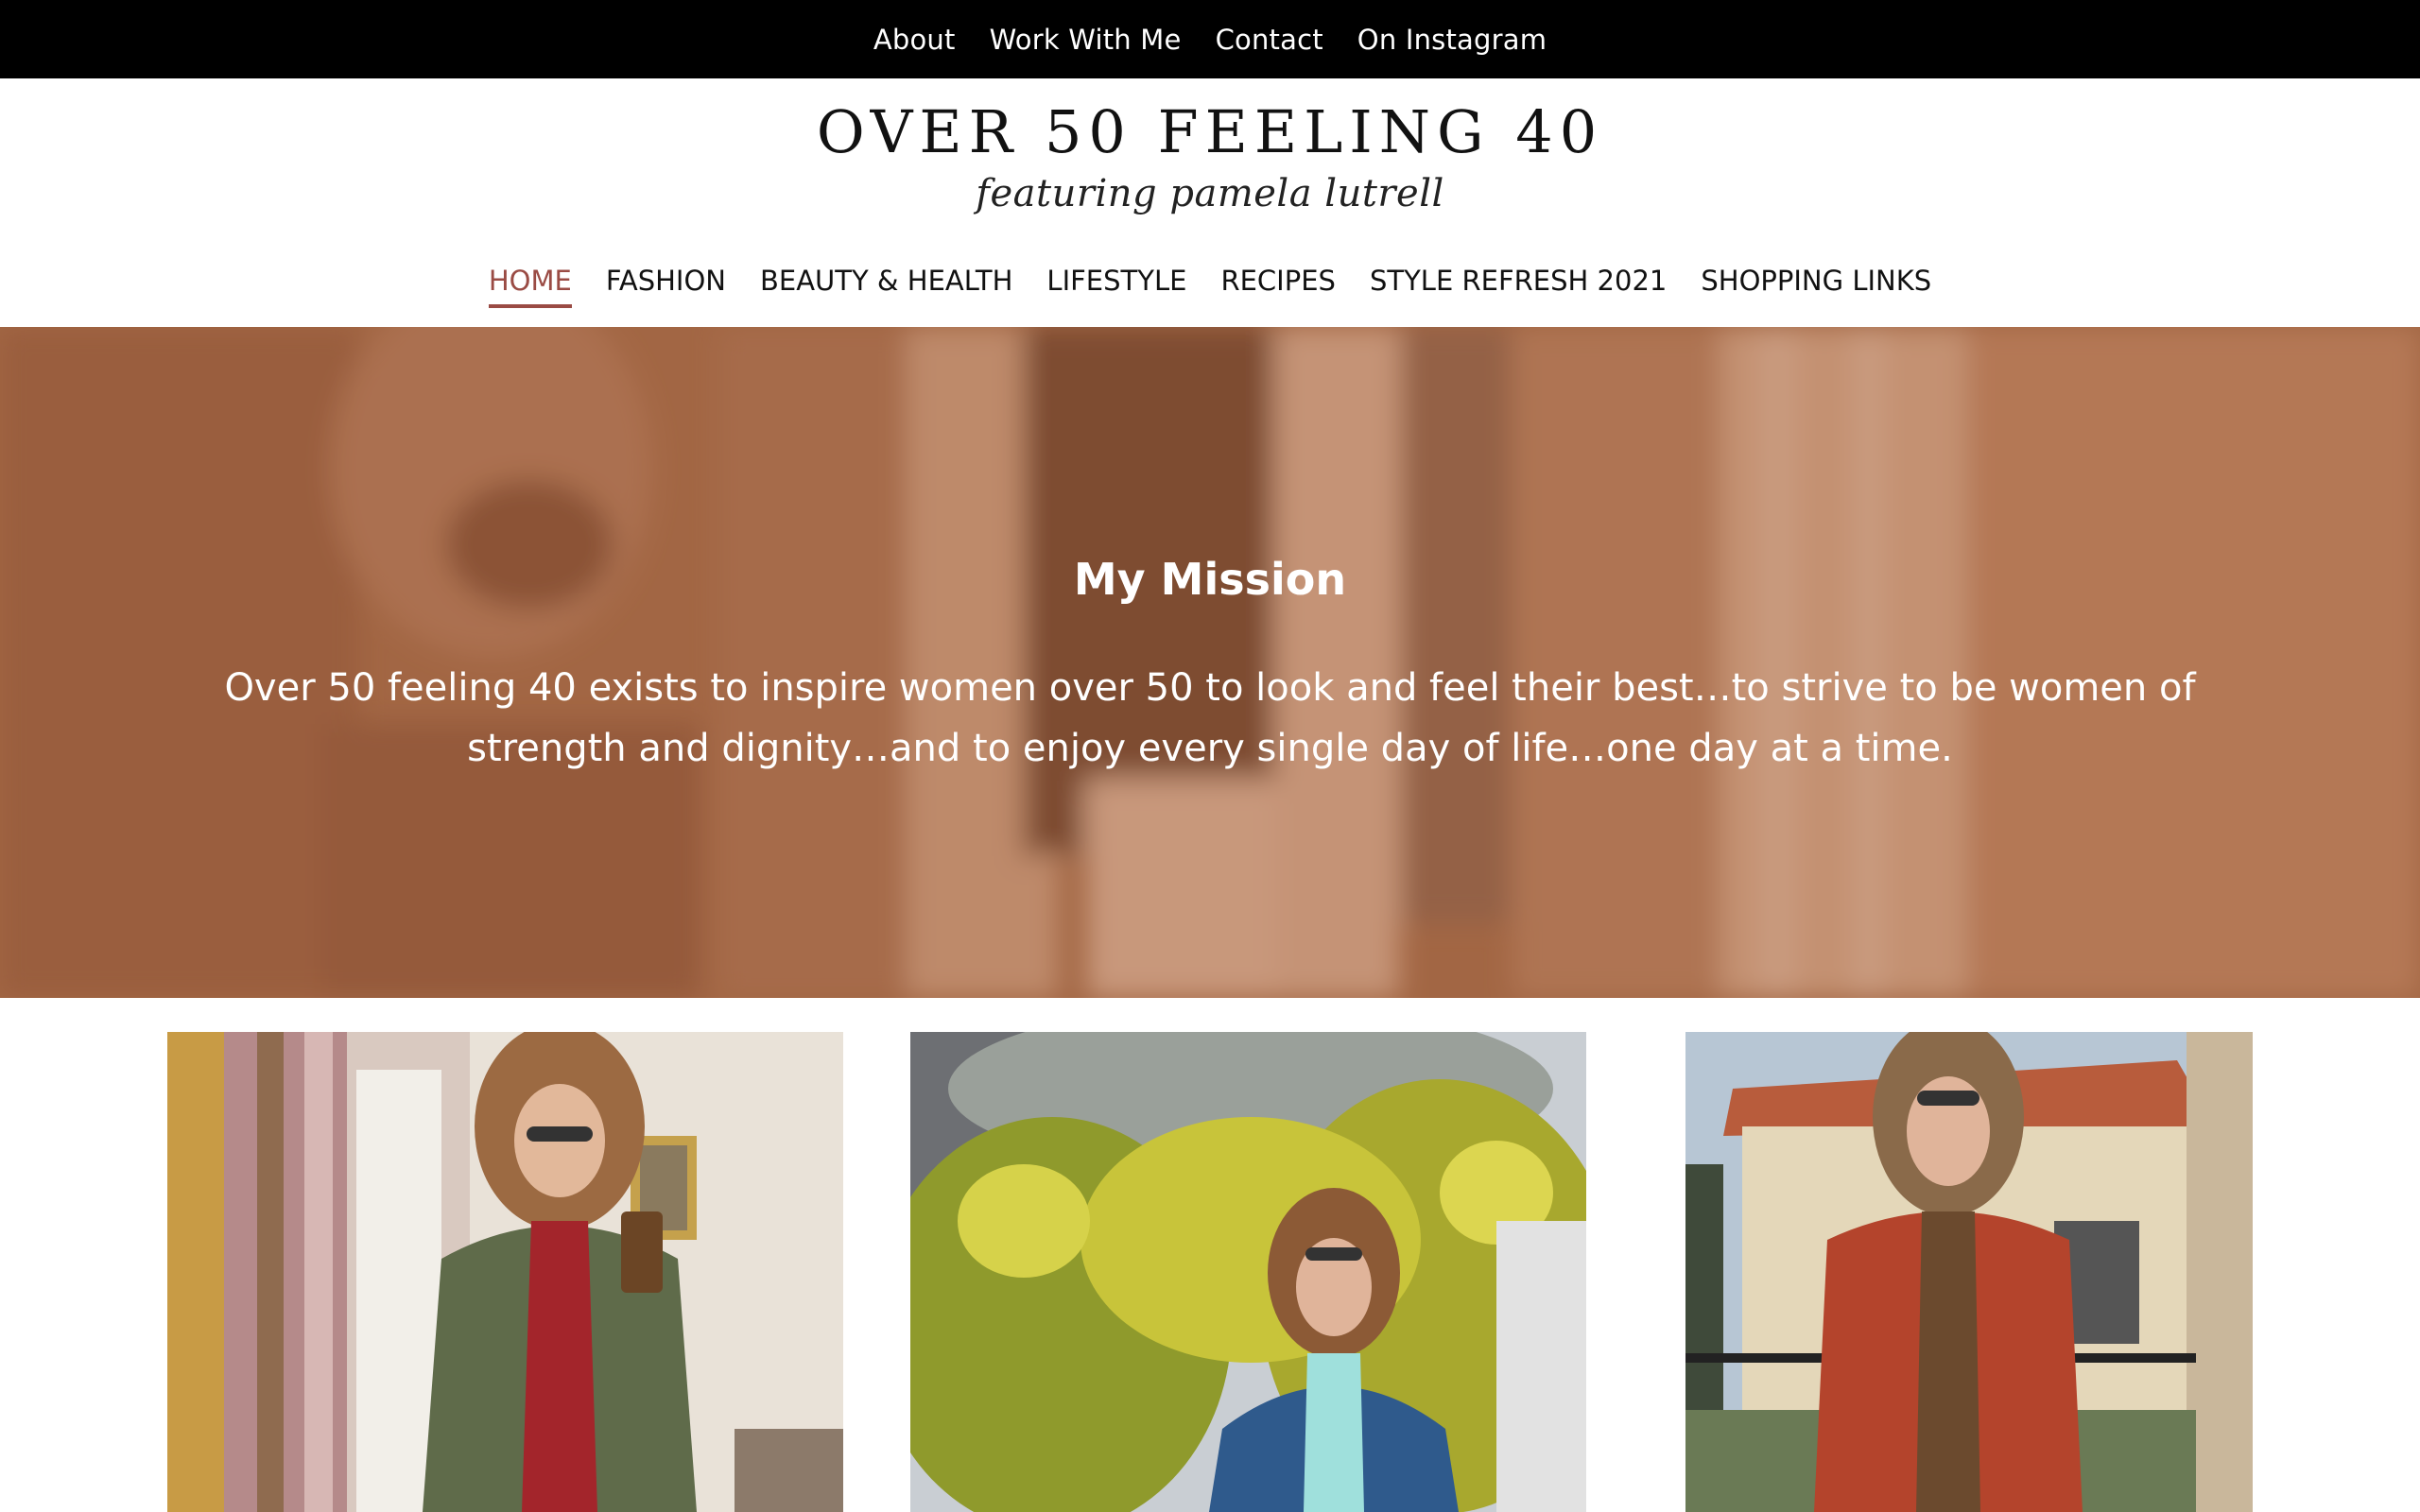 This screenshot has width=2420, height=1512. What do you see at coordinates (1816, 286) in the screenshot?
I see `nav-shopping-links: SHOPPING LINKS` at bounding box center [1816, 286].